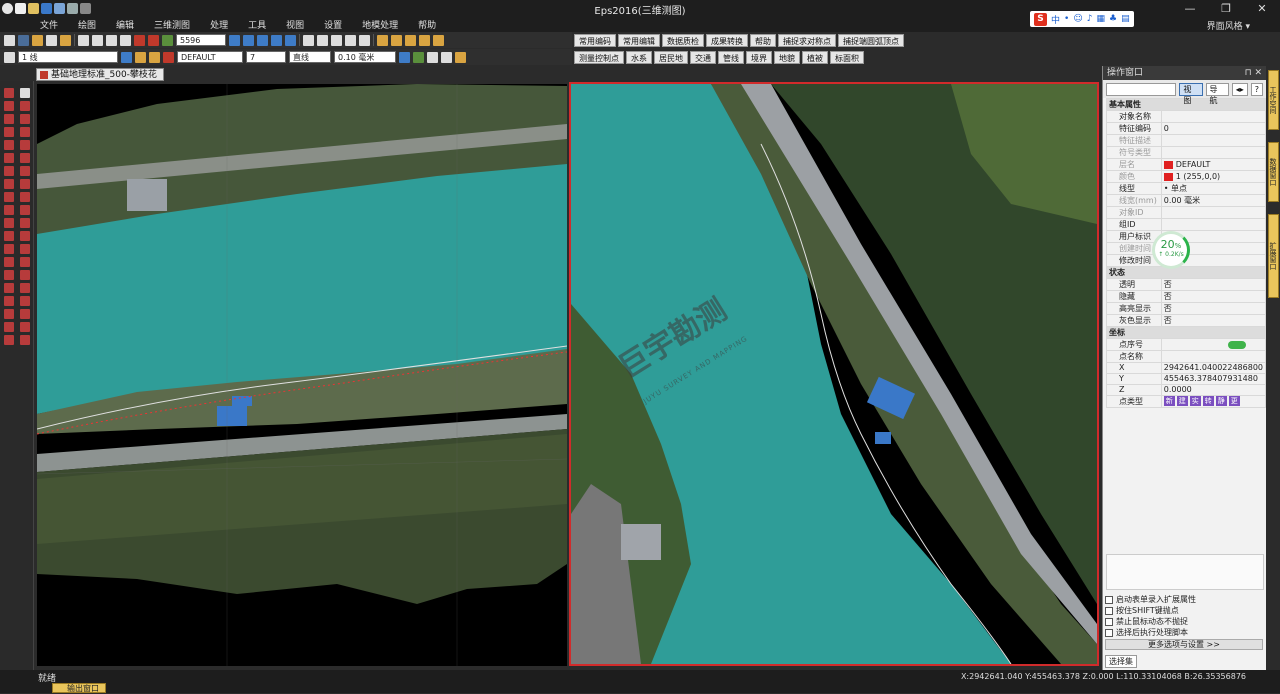 The height and width of the screenshot is (694, 1280). I want to click on draw-fill-icon, so click(9, 210).